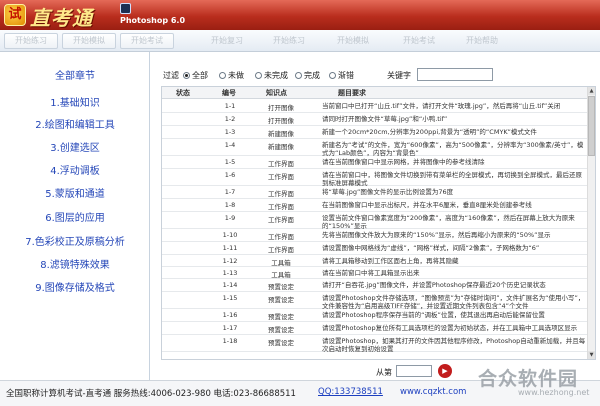 The image size is (600, 406). I want to click on footer-website-link: www.cqzkt.com, so click(433, 392).